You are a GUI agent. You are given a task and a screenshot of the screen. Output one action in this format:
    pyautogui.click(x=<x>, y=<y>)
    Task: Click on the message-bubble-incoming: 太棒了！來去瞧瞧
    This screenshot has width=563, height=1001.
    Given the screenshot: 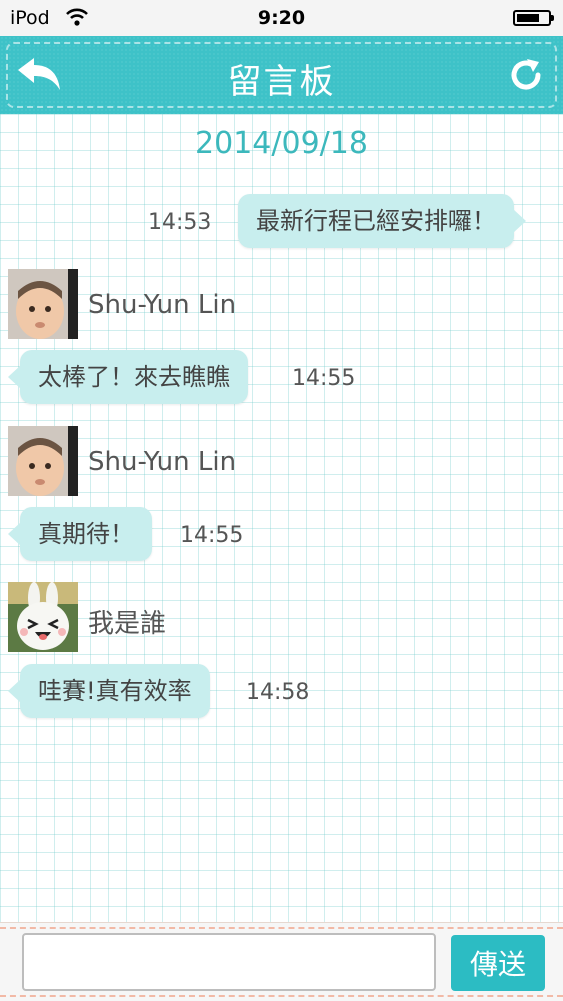 What is the action you would take?
    pyautogui.click(x=128, y=377)
    